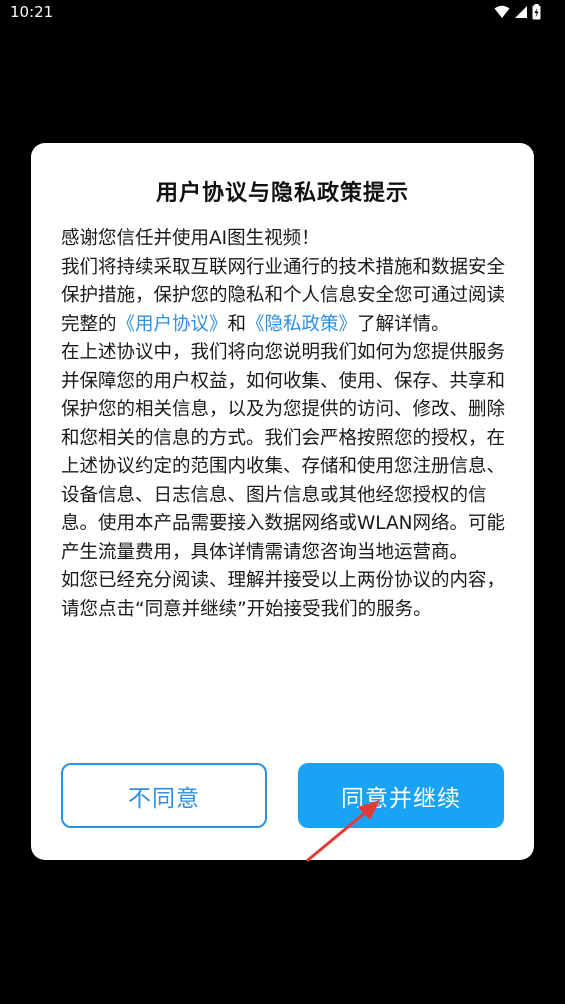  I want to click on user-agreement-link: 《用户协议》, so click(172, 324).